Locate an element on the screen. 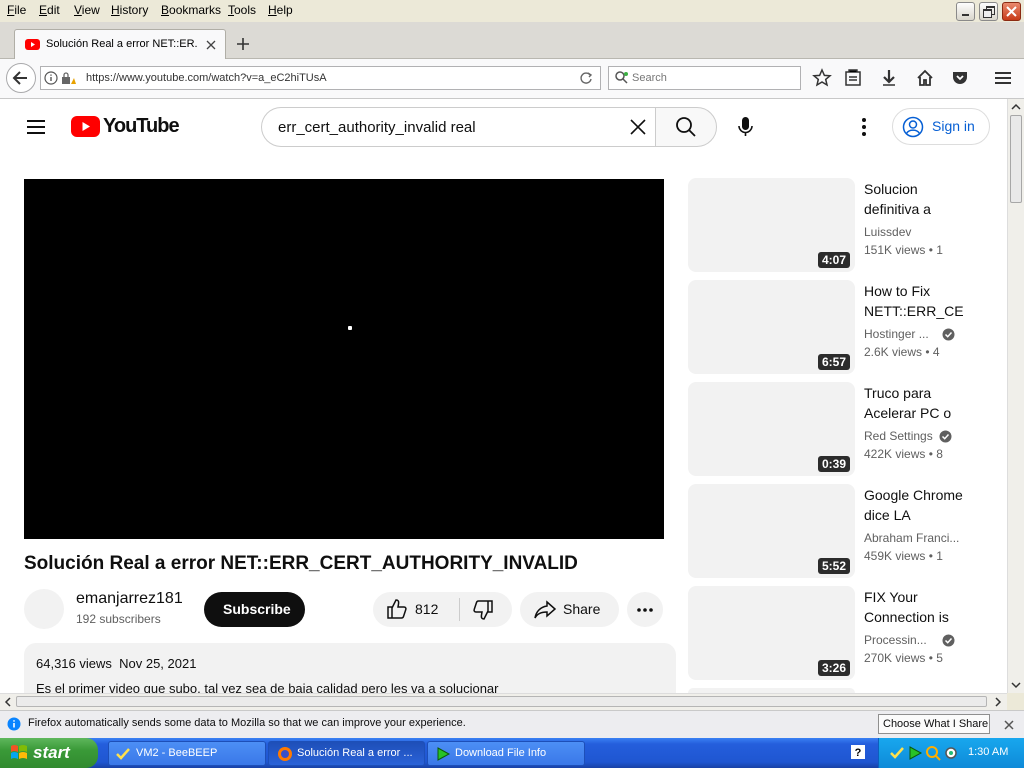 The height and width of the screenshot is (768, 1024). views-and-date: 64,316 views Nov 25, 2021 is located at coordinates (116, 663).